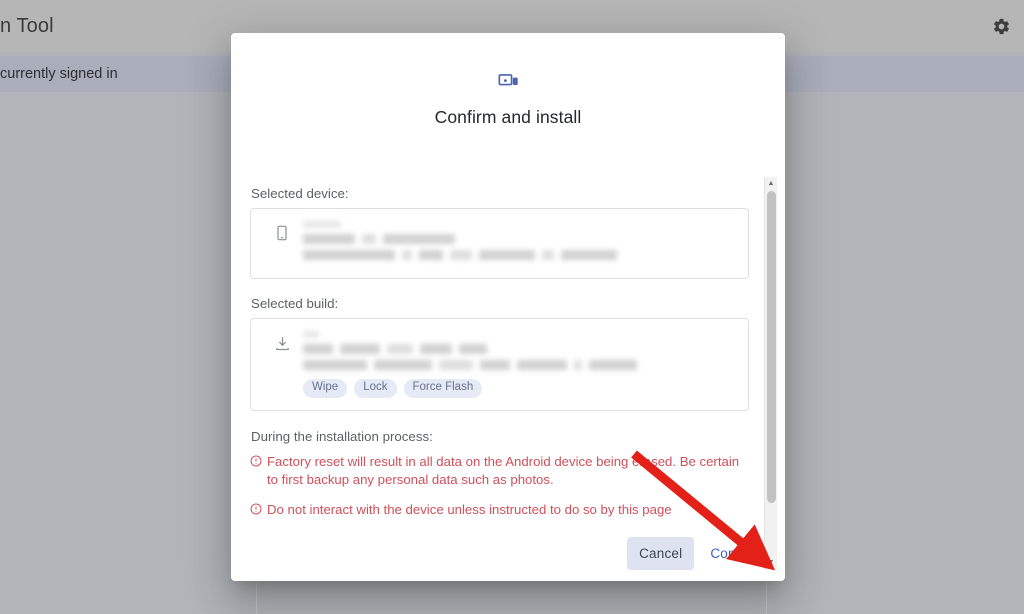 This screenshot has height=614, width=1024. What do you see at coordinates (59, 74) in the screenshot?
I see `background-signin-text: currently signed in` at bounding box center [59, 74].